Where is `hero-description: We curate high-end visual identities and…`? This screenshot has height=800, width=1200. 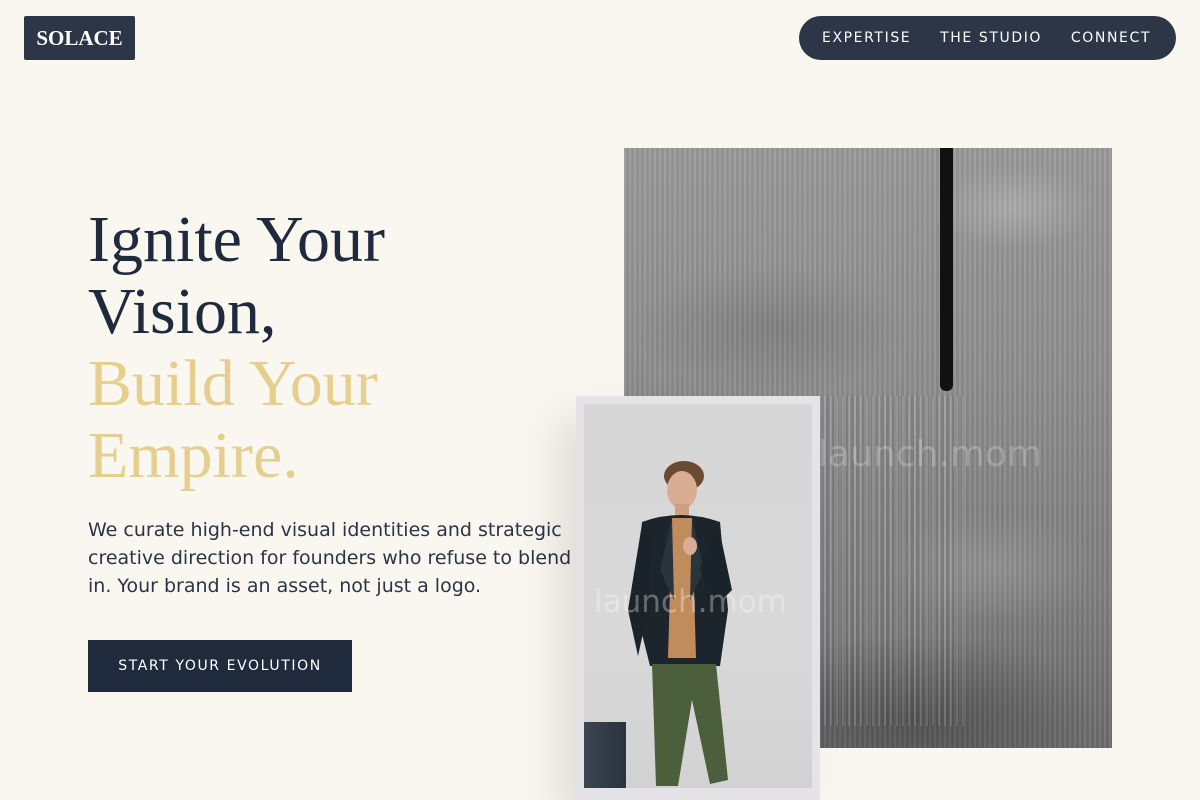
hero-description: We curate high-end visual identities and… is located at coordinates (330, 558).